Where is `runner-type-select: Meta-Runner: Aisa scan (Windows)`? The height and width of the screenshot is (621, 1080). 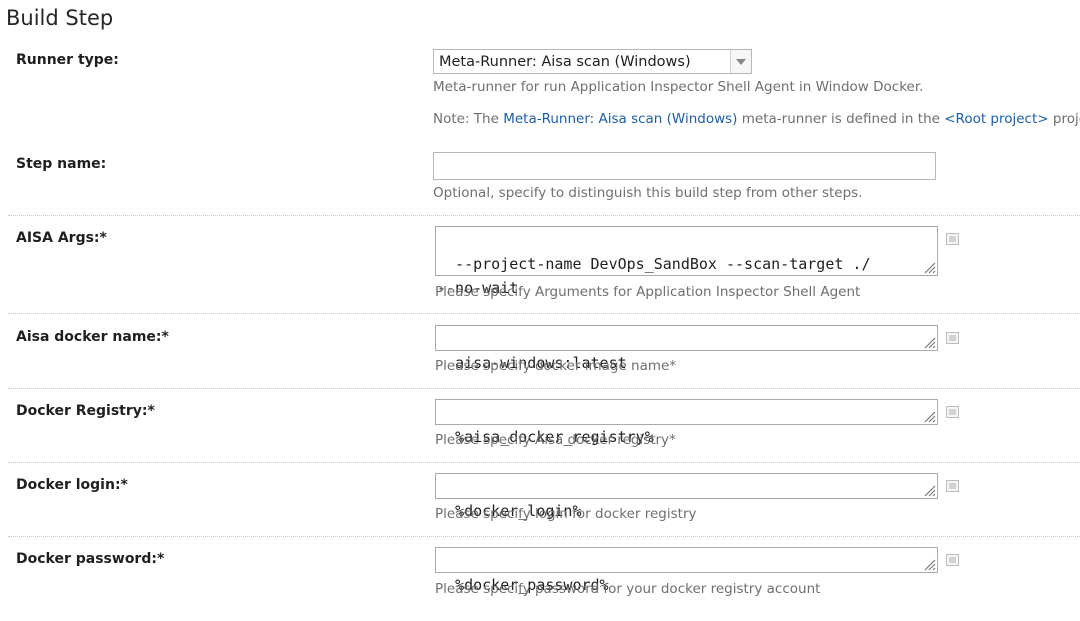 runner-type-select: Meta-Runner: Aisa scan (Windows) is located at coordinates (592, 61).